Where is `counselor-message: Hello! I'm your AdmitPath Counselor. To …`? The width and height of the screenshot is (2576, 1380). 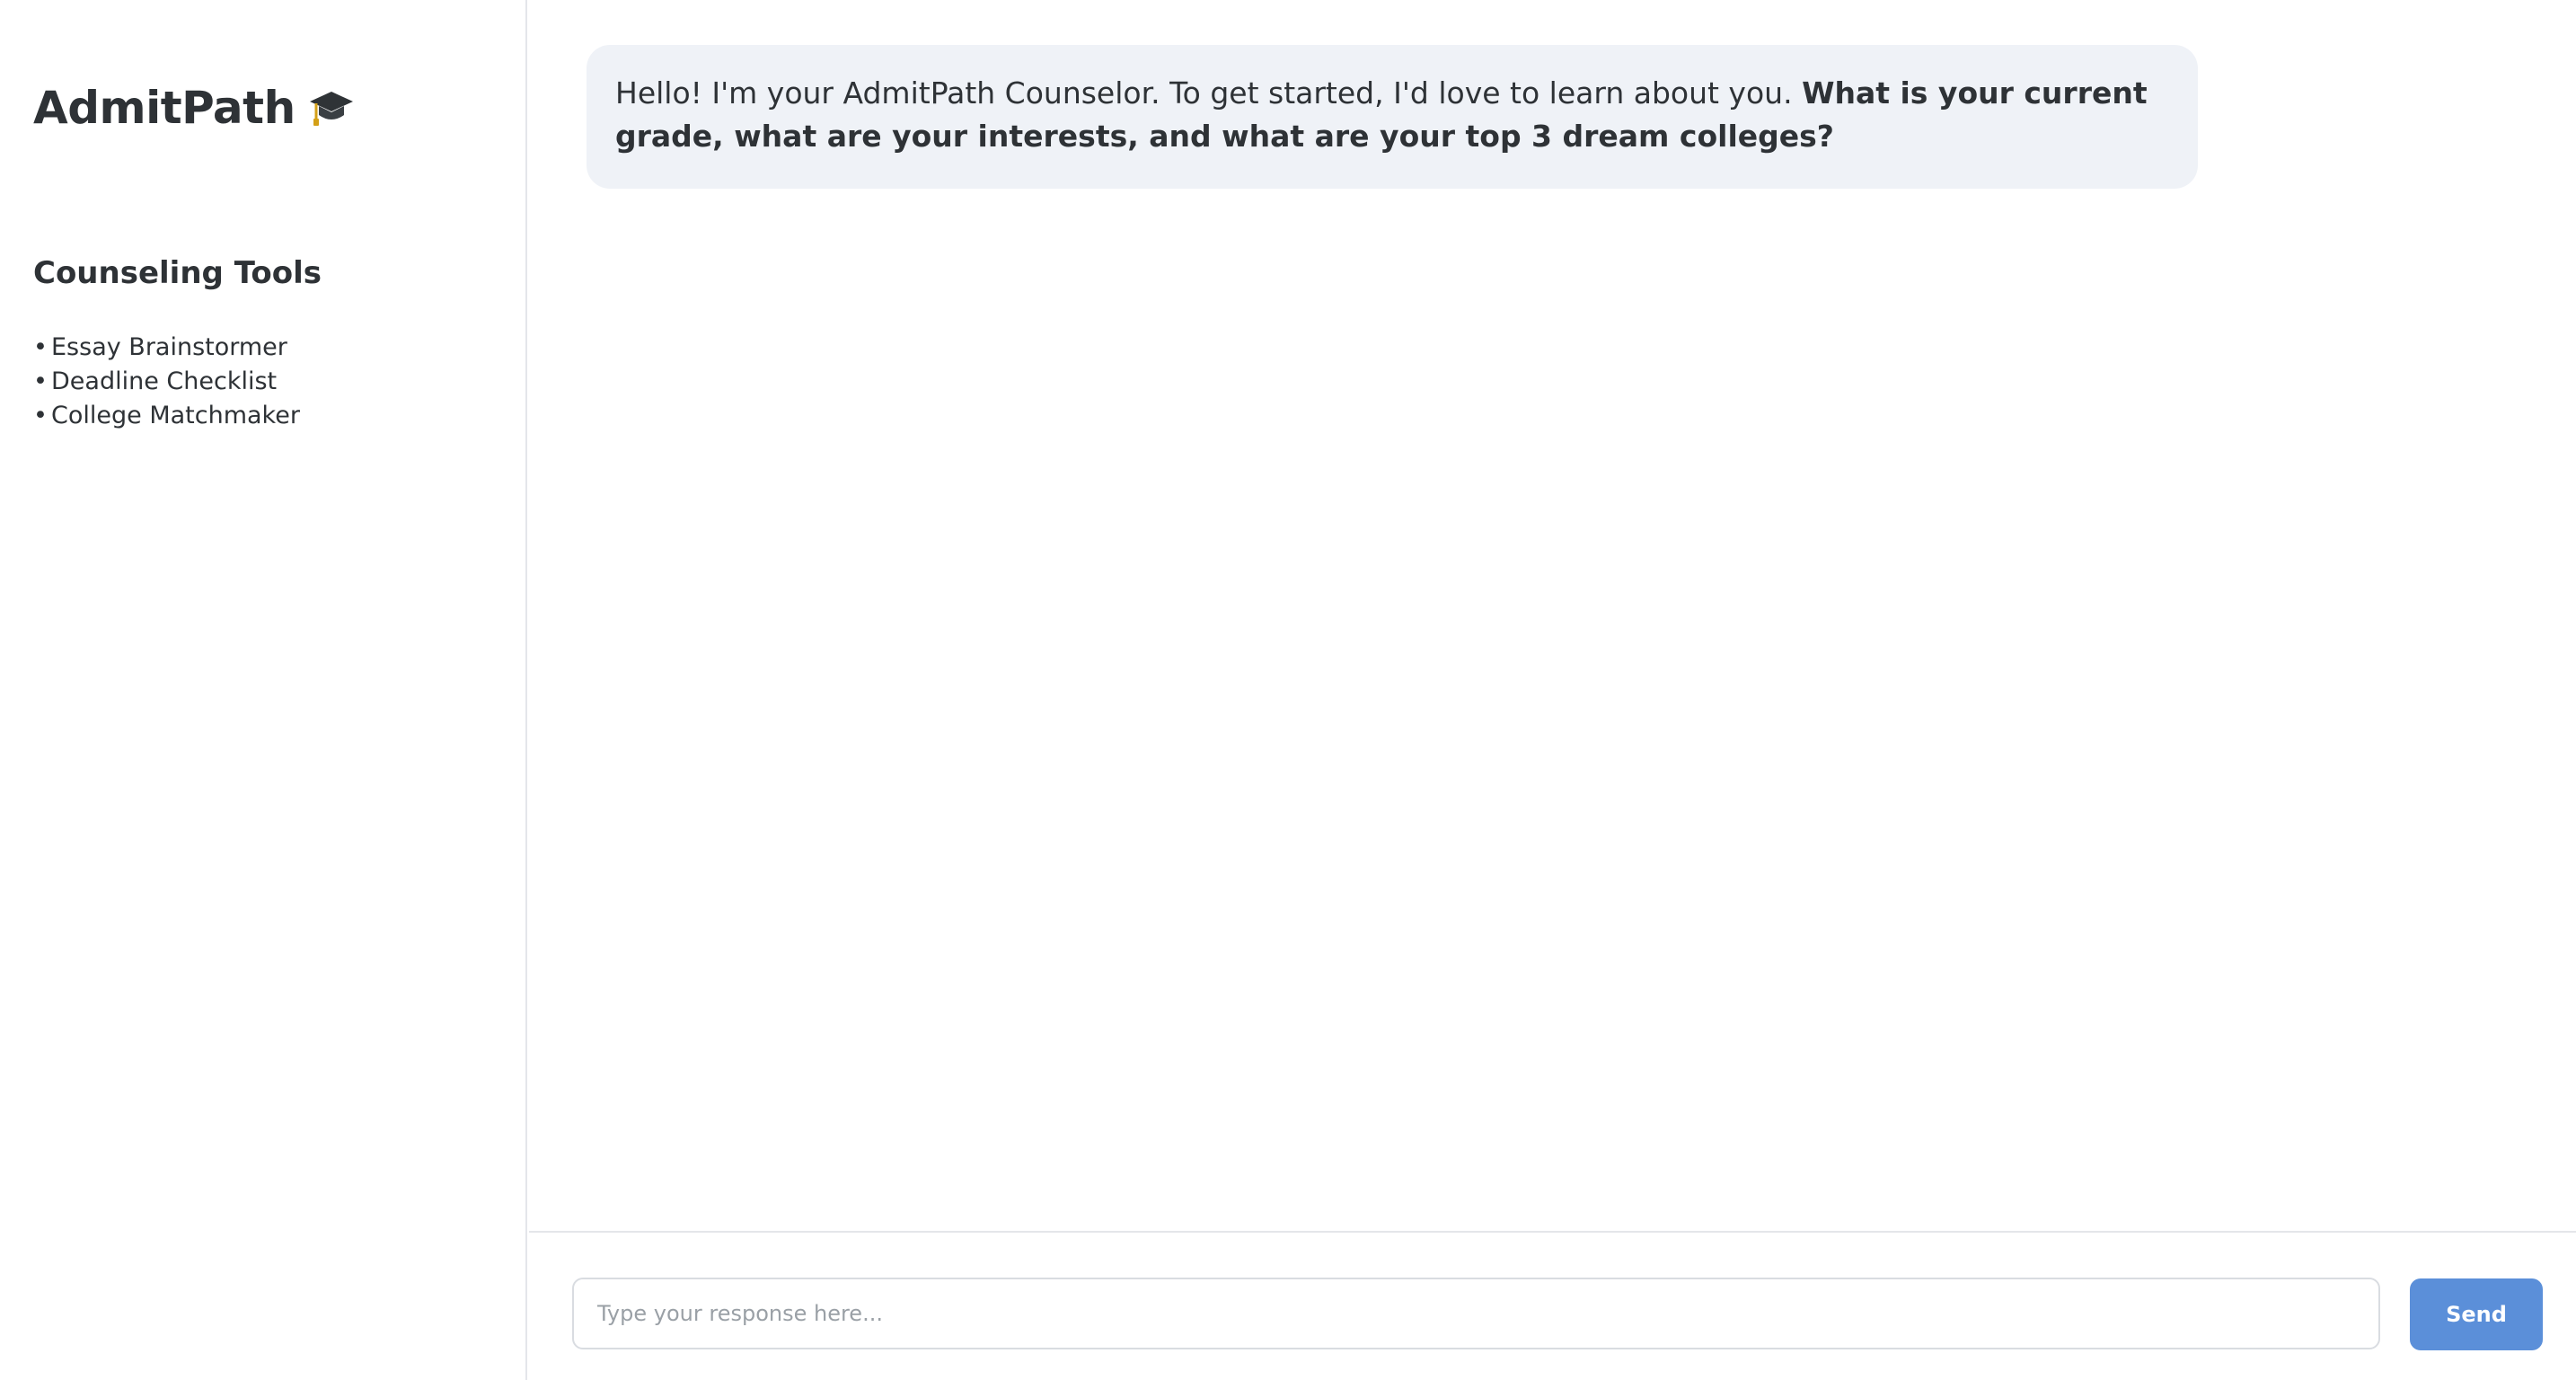
counselor-message: Hello! I'm your AdmitPath Counselor. To … is located at coordinates (1392, 117).